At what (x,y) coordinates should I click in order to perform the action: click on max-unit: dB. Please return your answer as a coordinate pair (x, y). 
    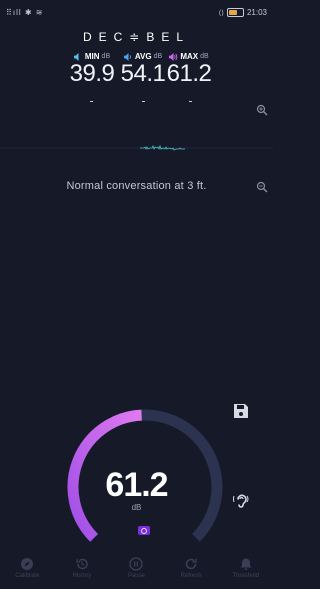
    Looking at the image, I should click on (204, 56).